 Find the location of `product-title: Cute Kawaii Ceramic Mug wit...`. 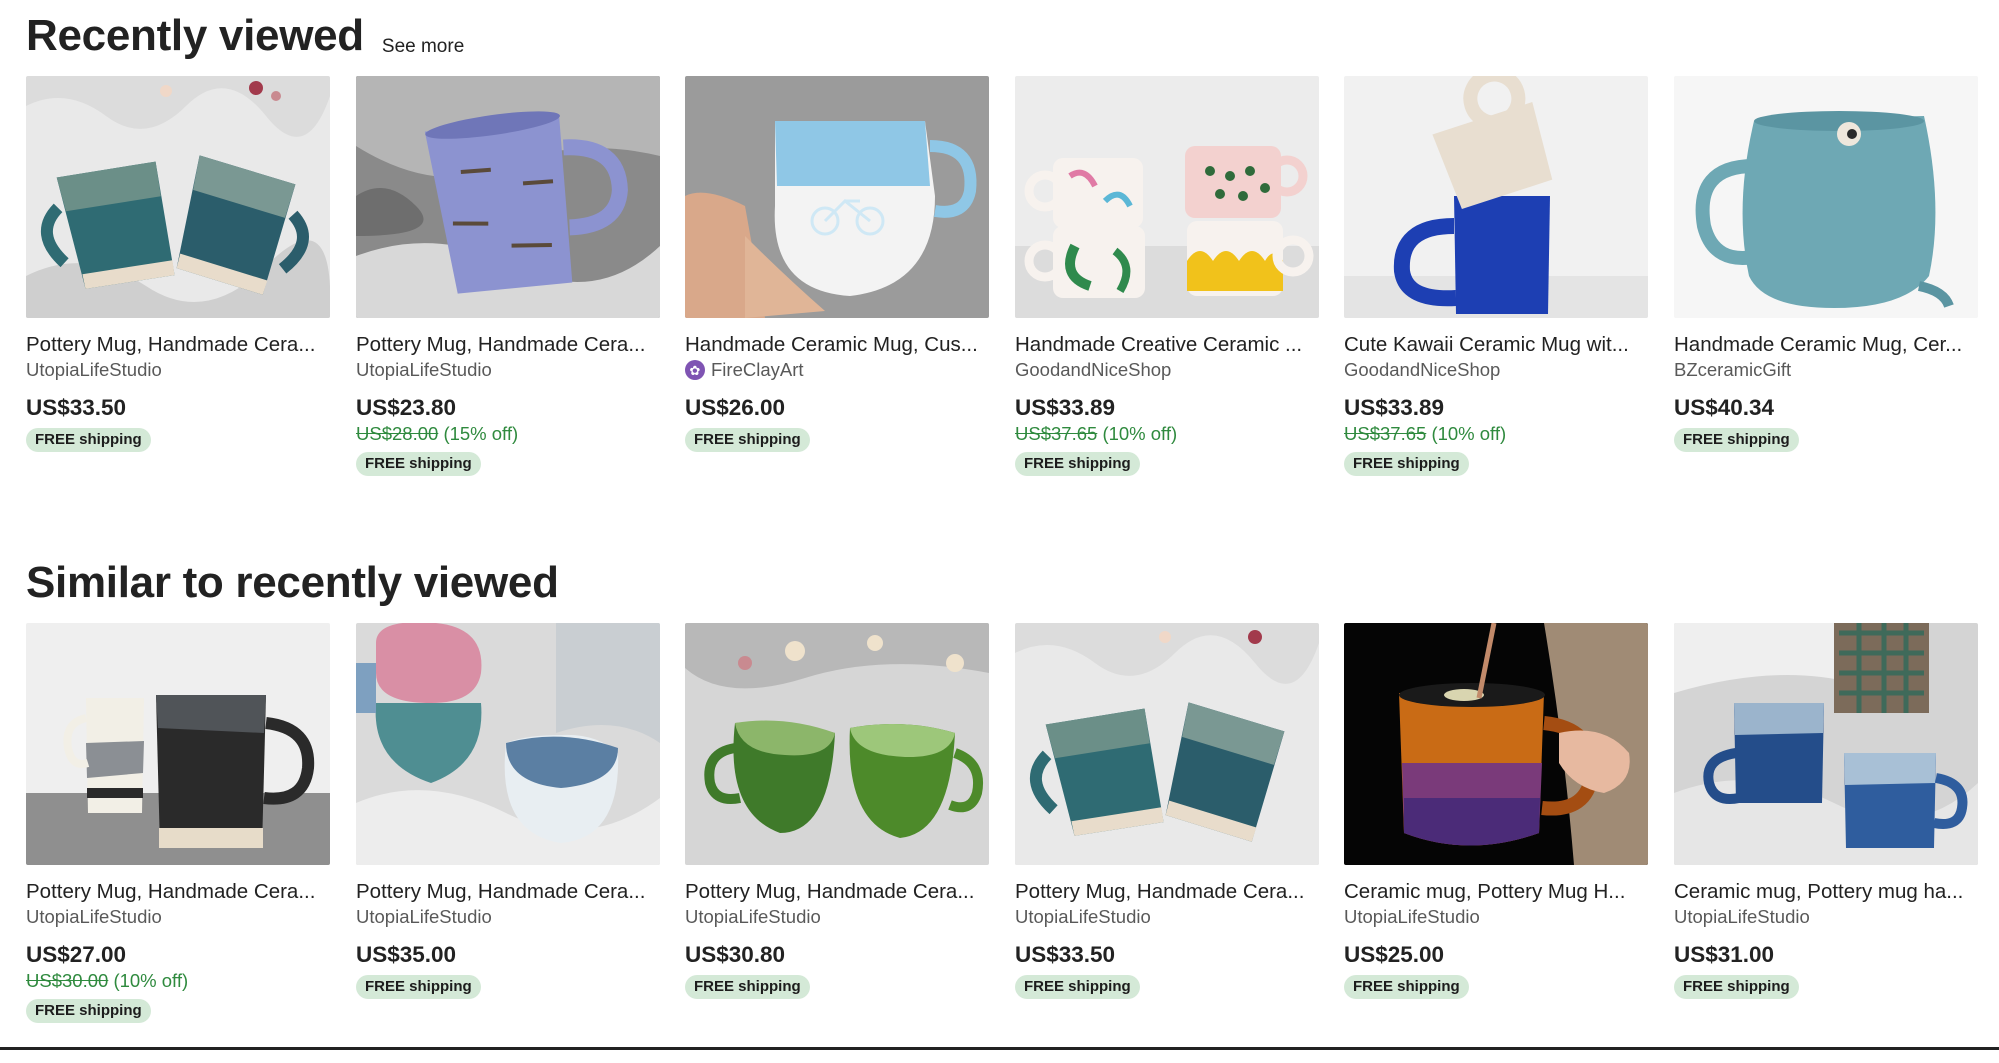

product-title: Cute Kawaii Ceramic Mug wit... is located at coordinates (1496, 345).